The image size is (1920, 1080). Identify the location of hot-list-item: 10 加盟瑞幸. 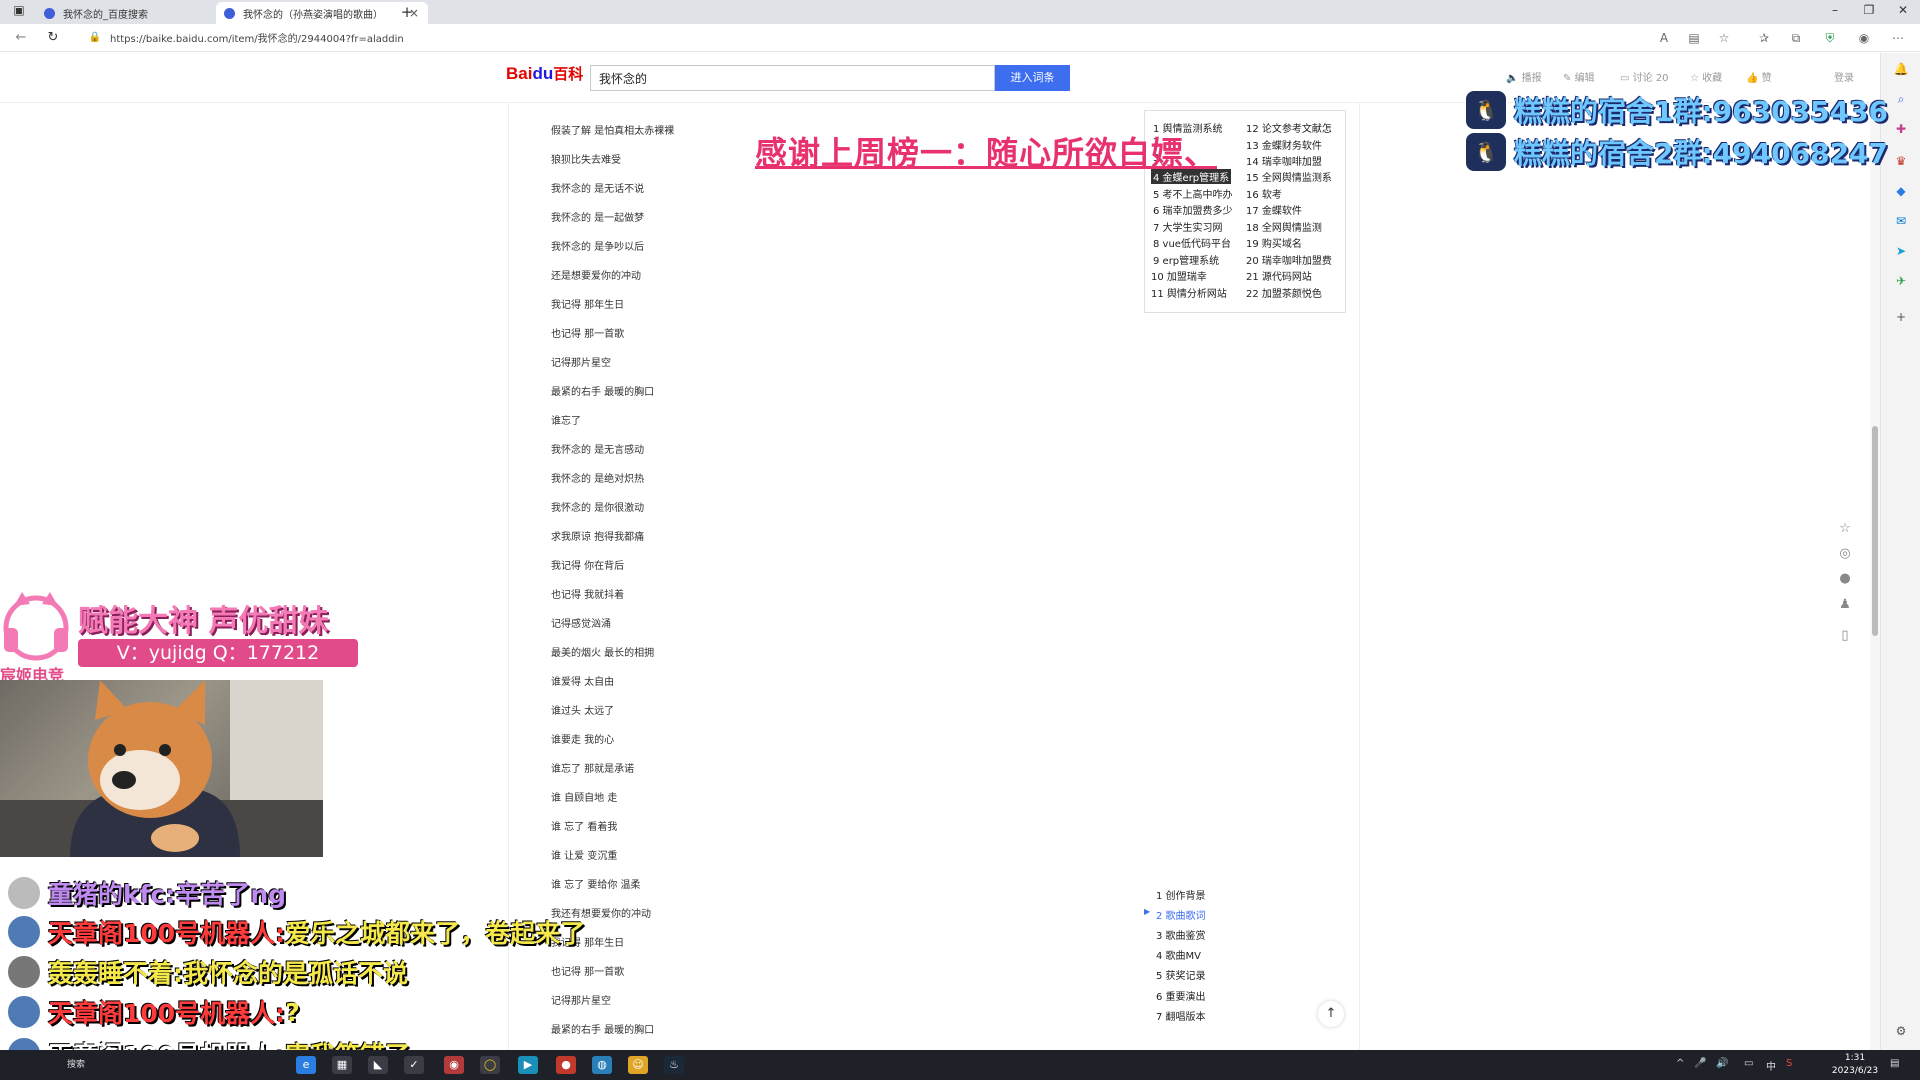
(1179, 275).